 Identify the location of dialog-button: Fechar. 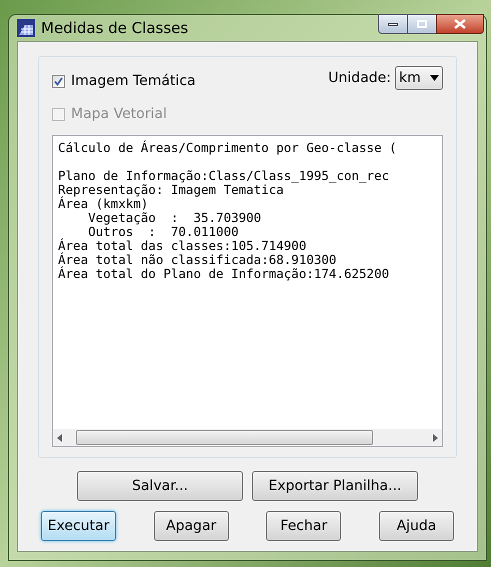
(304, 526).